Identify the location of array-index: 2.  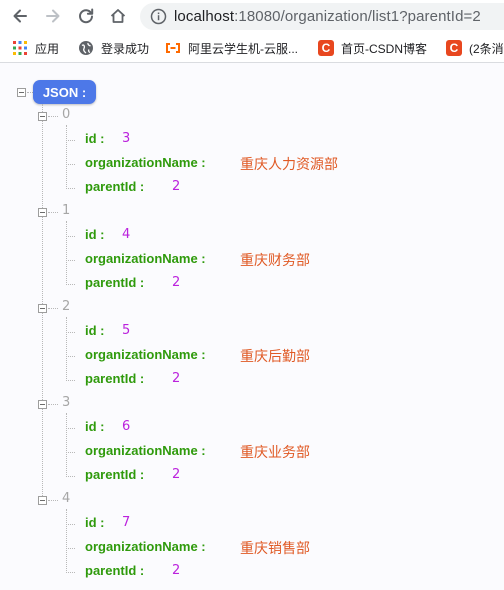
(66, 306).